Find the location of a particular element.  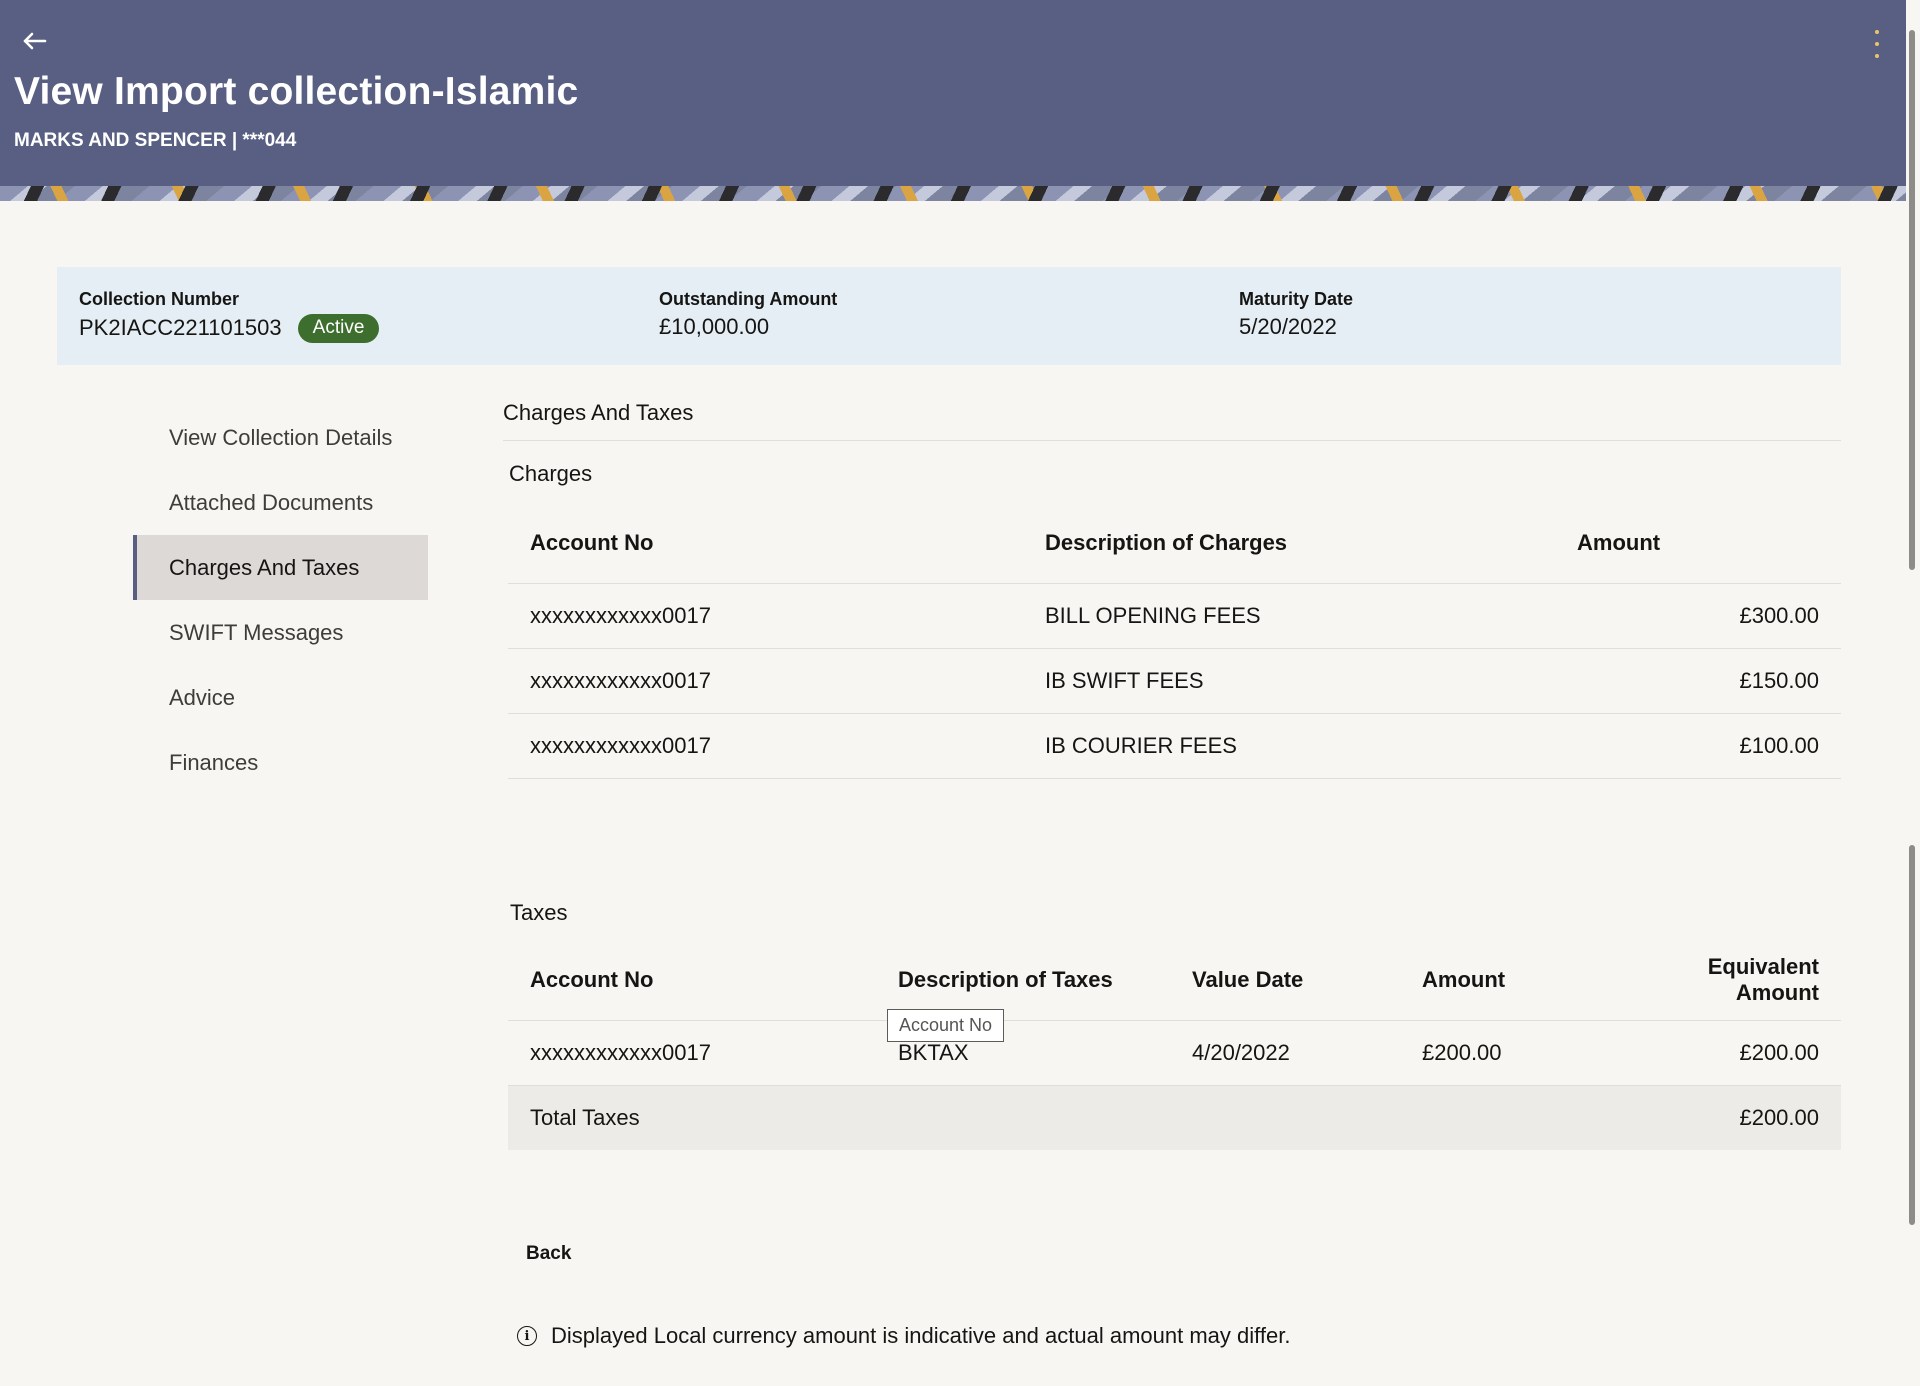

collection-number-value: PK2IACC221101503 Active is located at coordinates (229, 328).